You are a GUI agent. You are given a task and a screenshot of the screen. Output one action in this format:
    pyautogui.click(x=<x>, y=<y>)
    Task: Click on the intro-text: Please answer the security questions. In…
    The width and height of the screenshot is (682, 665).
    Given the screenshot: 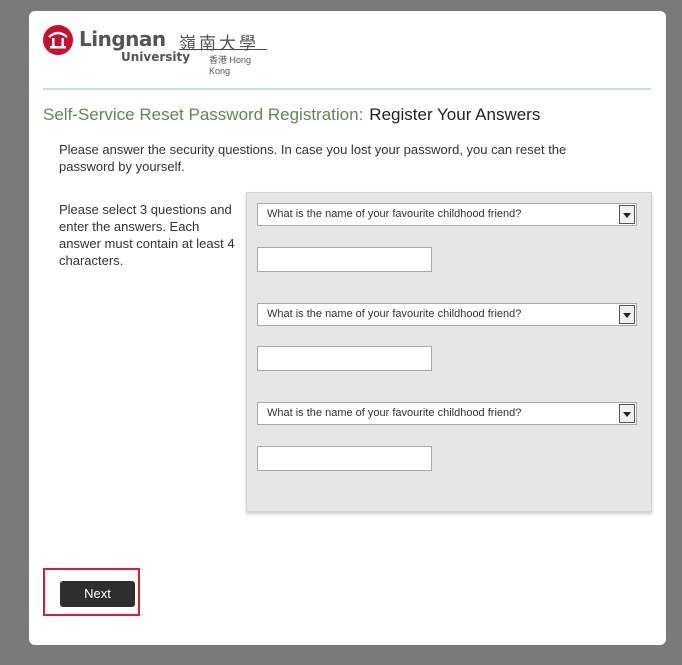 What is the action you would take?
    pyautogui.click(x=313, y=158)
    